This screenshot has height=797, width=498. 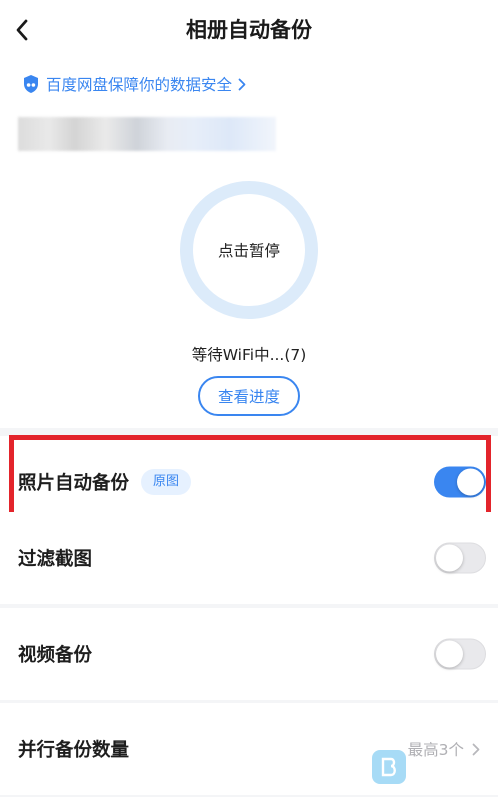 What do you see at coordinates (389, 767) in the screenshot?
I see `watermark-logo-icon` at bounding box center [389, 767].